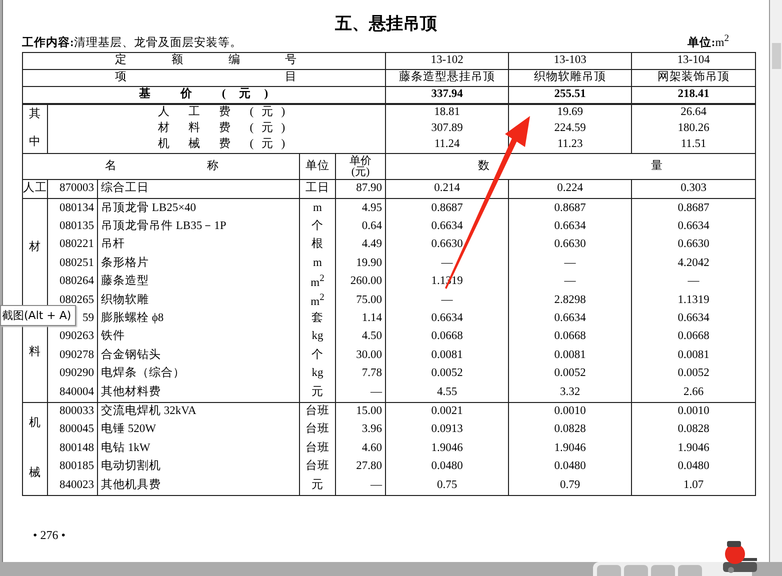 This screenshot has height=576, width=782. I want to click on table-cell: 0.0828, so click(570, 430).